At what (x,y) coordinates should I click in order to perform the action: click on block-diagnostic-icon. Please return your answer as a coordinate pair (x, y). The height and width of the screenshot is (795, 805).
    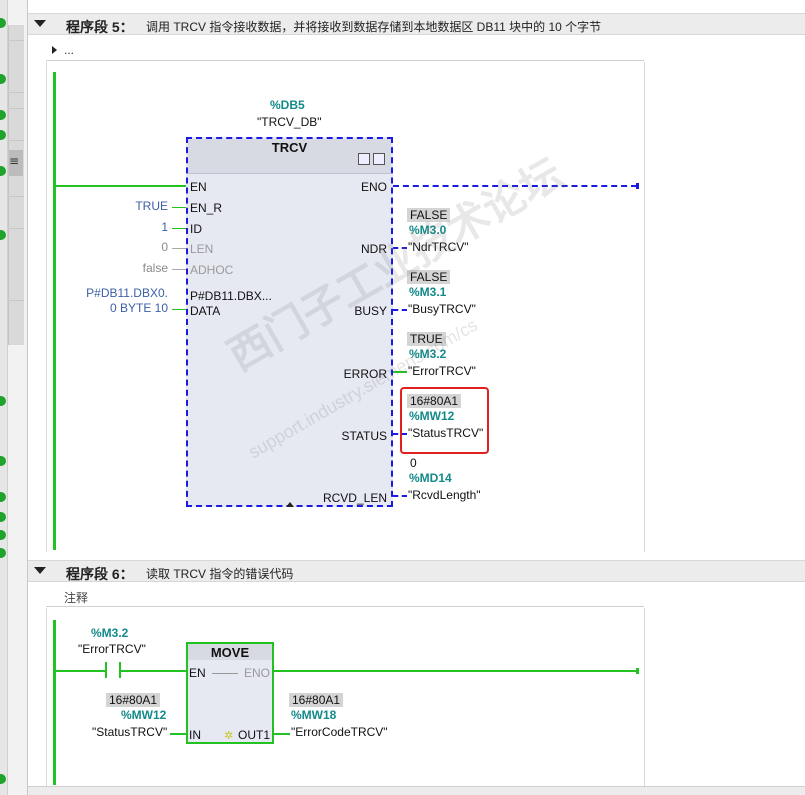
    Looking at the image, I should click on (379, 159).